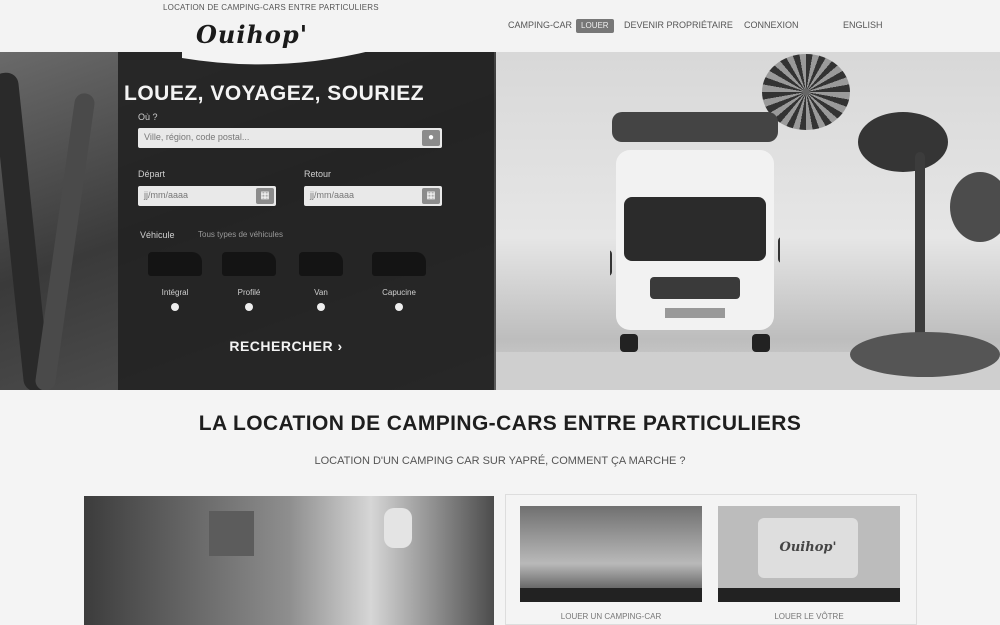 The height and width of the screenshot is (625, 1000). Describe the element at coordinates (286, 346) in the screenshot. I see `search-button: RECHERCHER ›` at that location.